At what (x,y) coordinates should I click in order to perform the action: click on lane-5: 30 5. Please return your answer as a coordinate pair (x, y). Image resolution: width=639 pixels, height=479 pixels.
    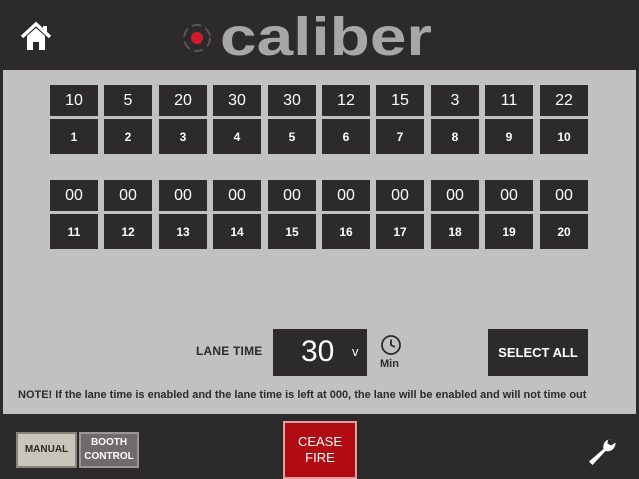
    Looking at the image, I should click on (292, 119).